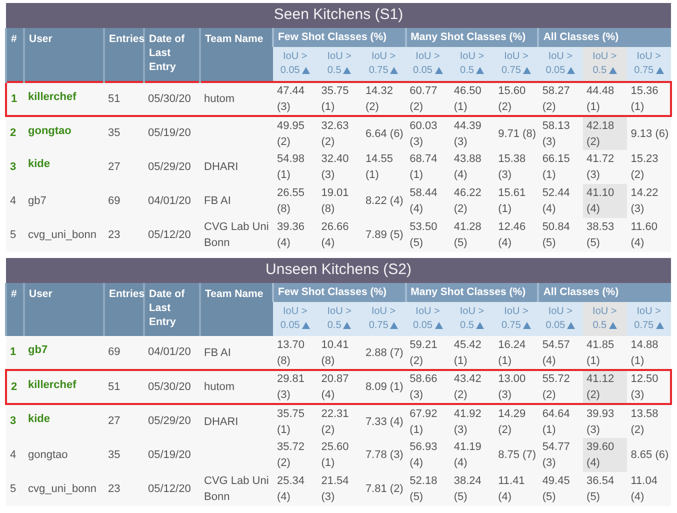 This screenshot has height=513, width=677. What do you see at coordinates (383, 167) in the screenshot?
I see `table-cell: 14.55 (1)` at bounding box center [383, 167].